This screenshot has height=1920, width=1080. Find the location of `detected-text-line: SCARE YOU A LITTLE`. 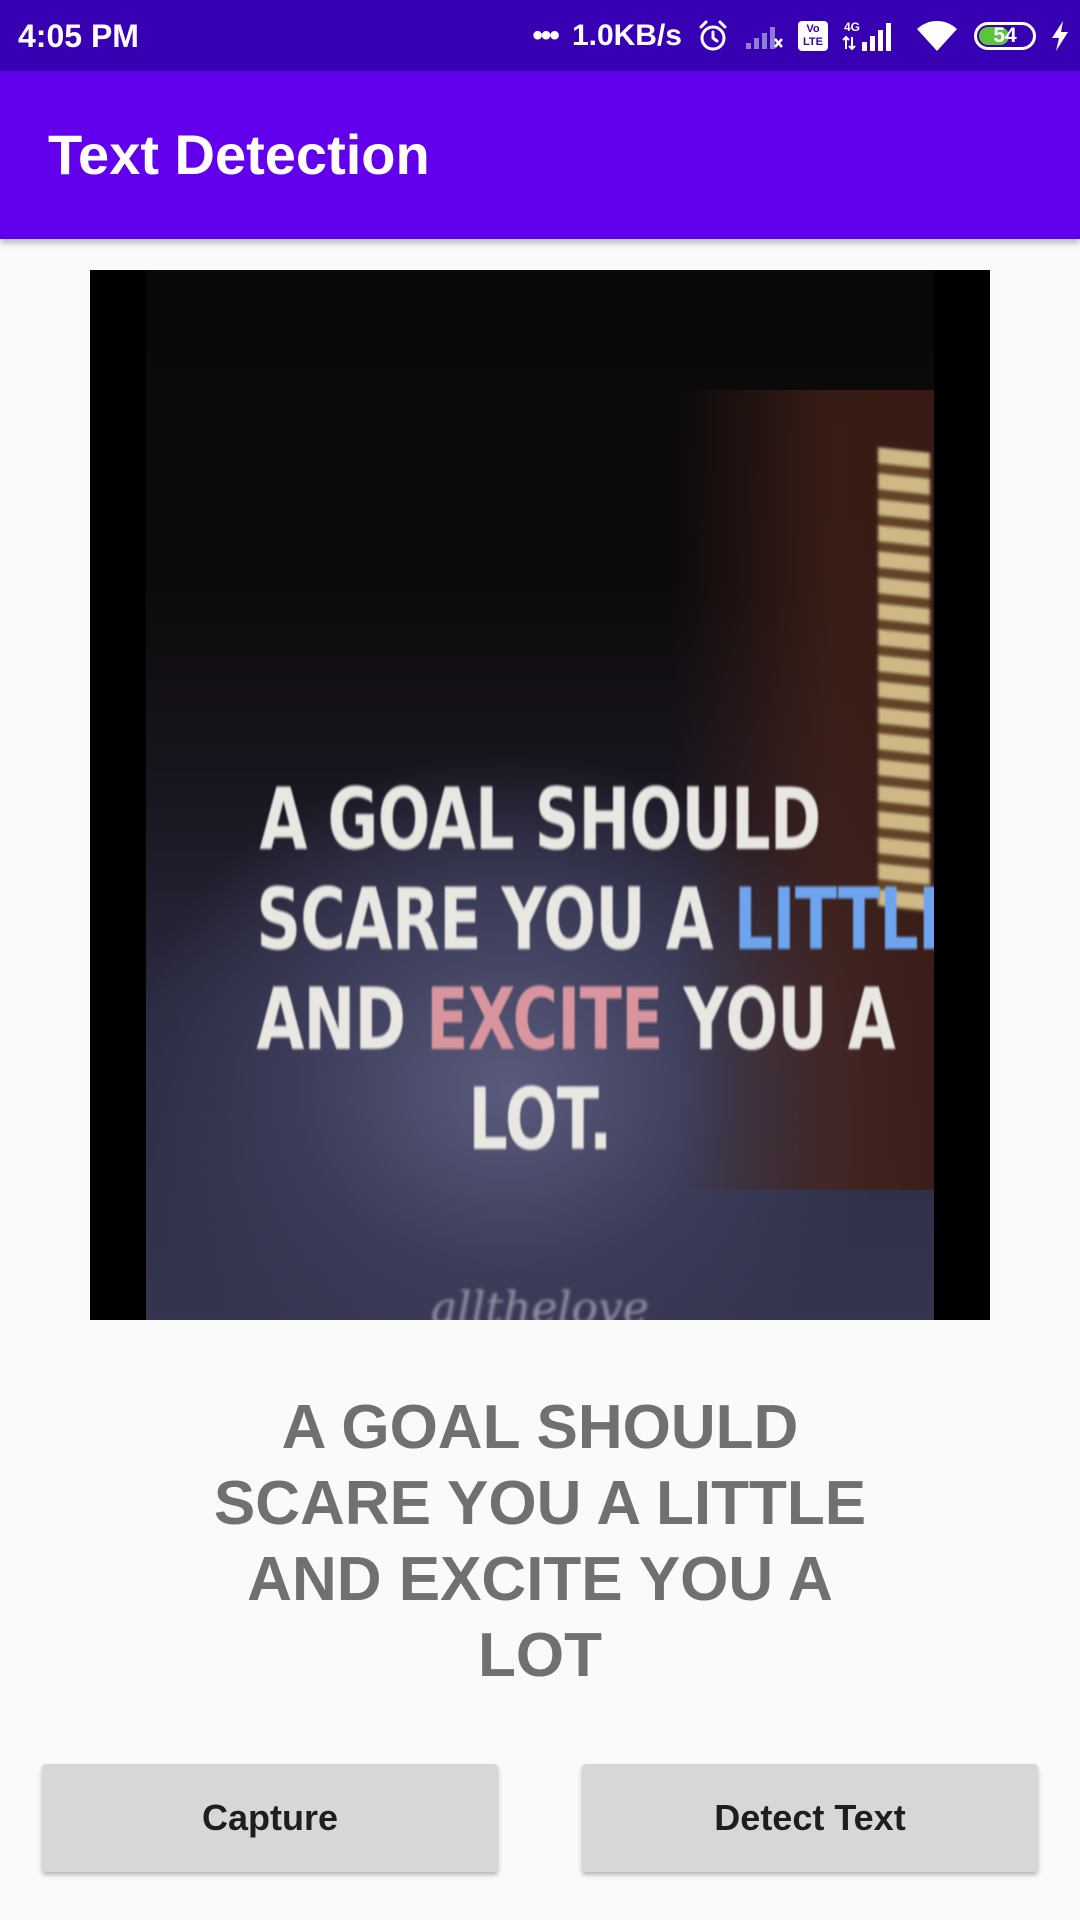

detected-text-line: SCARE YOU A LITTLE is located at coordinates (540, 1503).